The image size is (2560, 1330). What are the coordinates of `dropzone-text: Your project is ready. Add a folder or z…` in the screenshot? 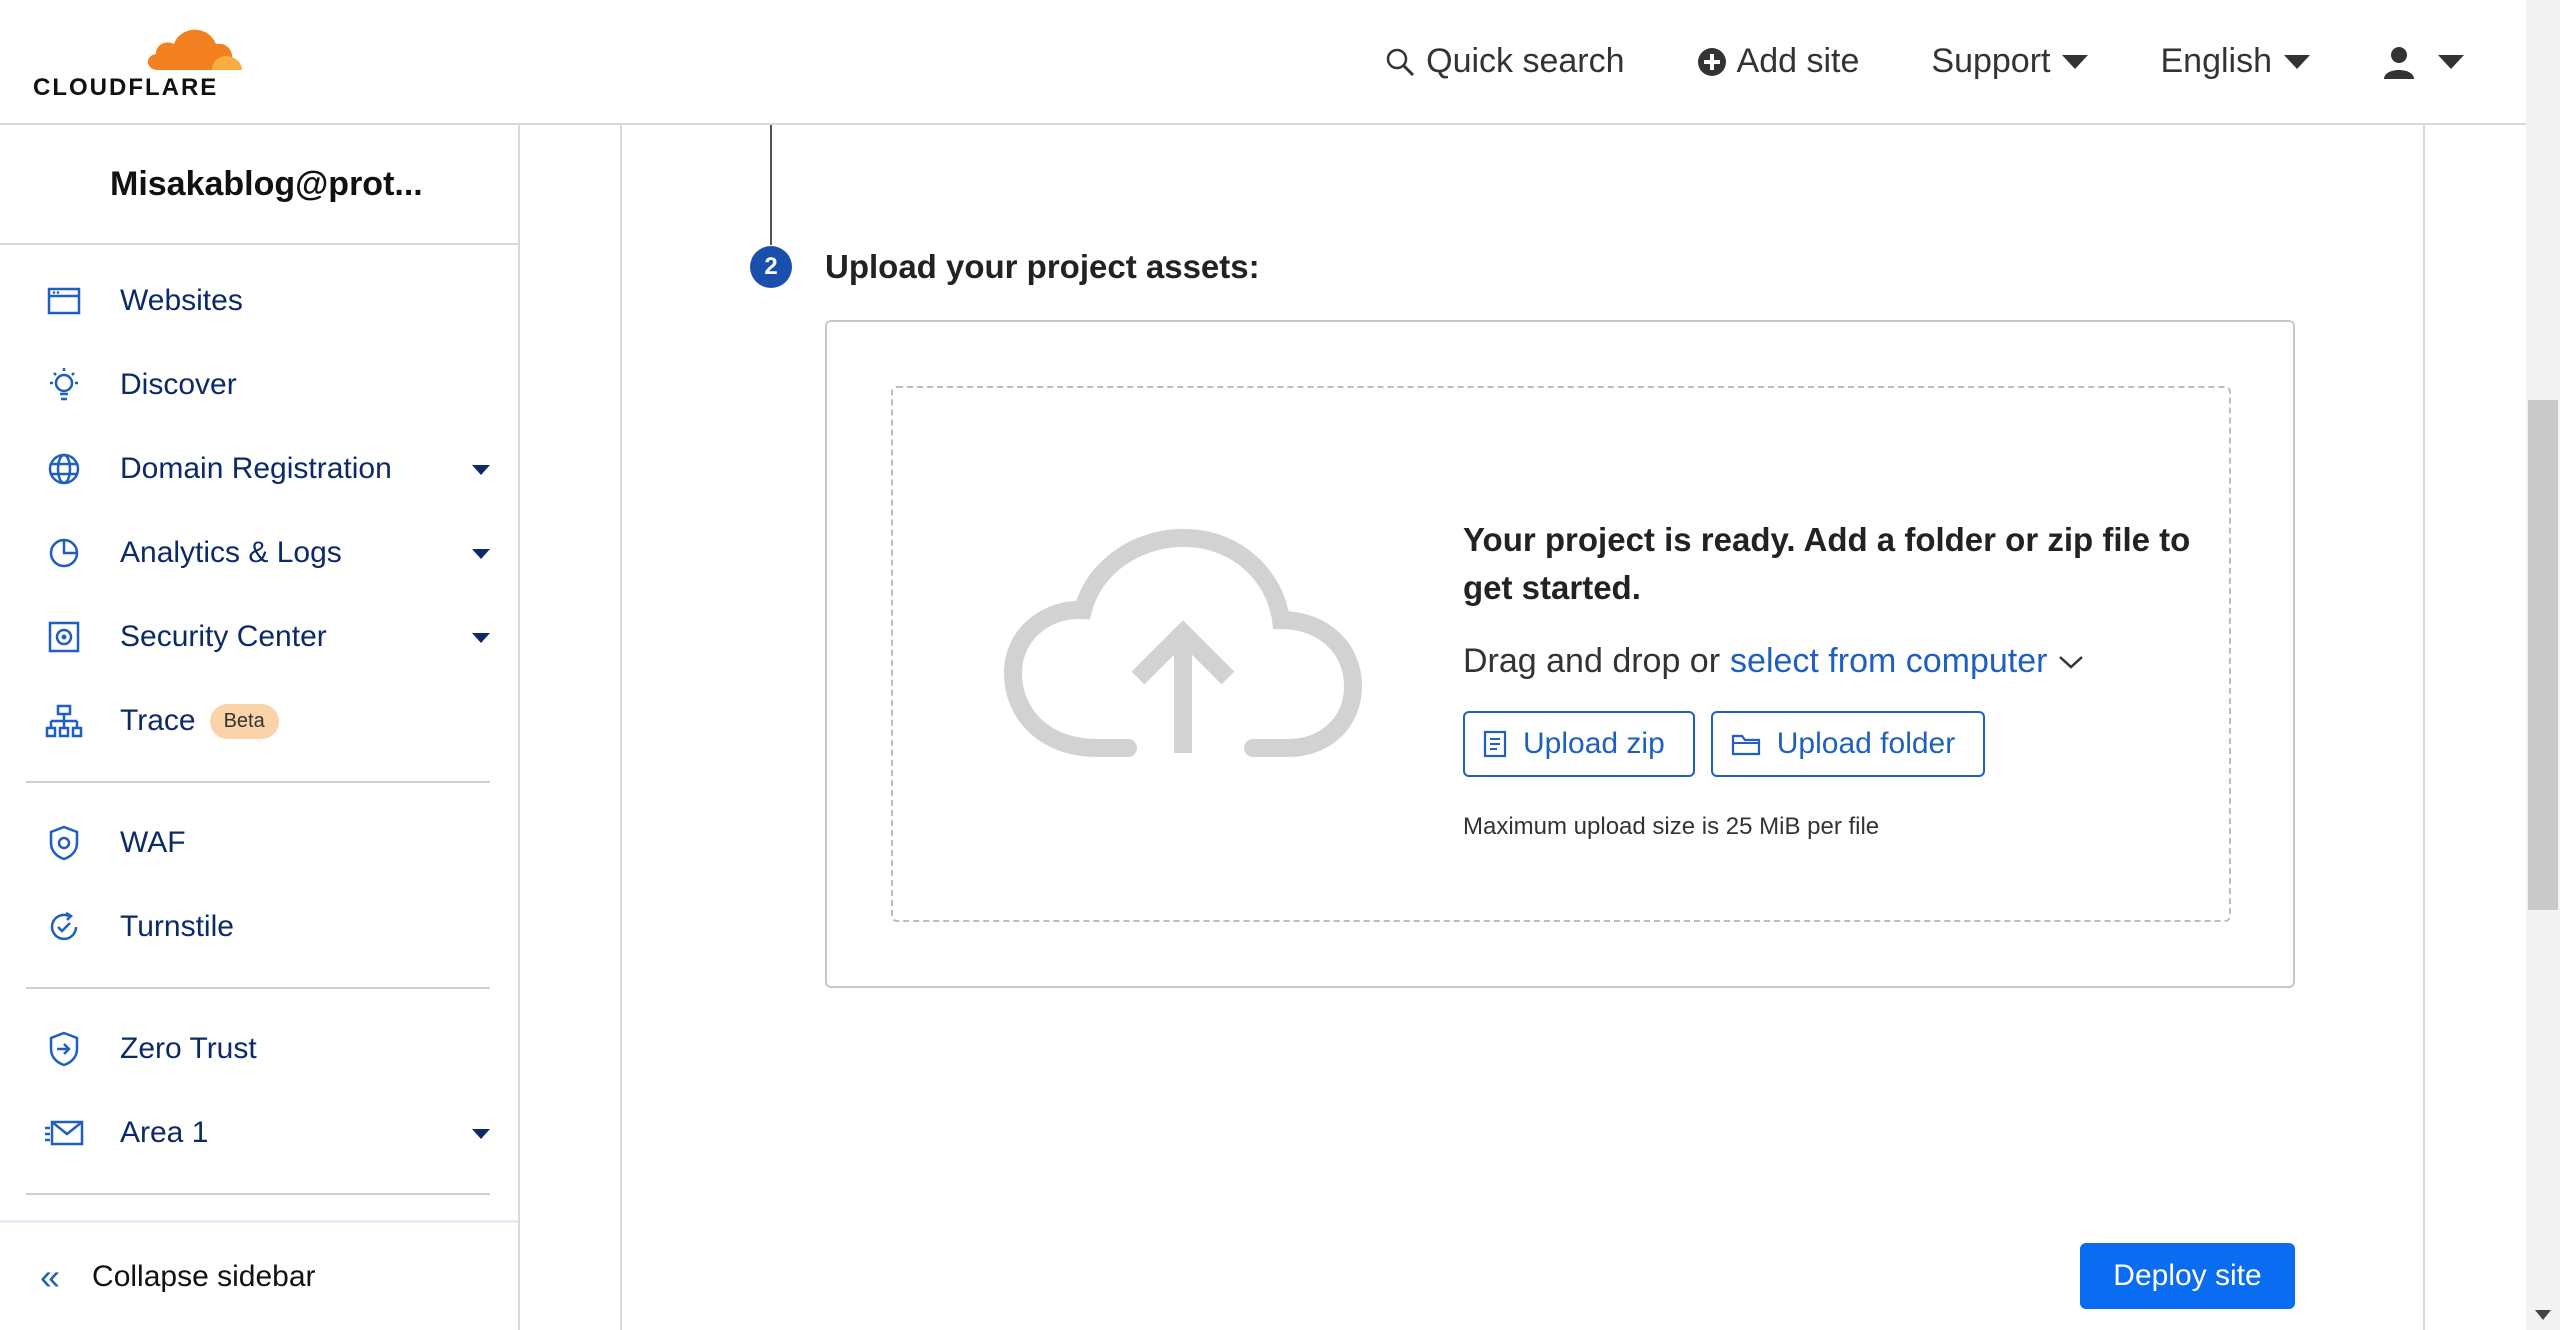 It's located at (1843, 678).